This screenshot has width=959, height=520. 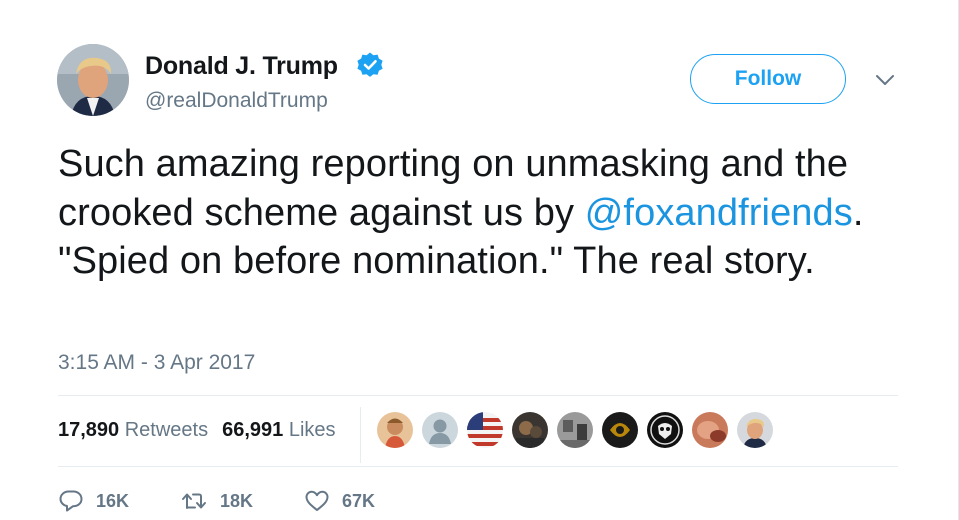 I want to click on mention-link: @foxandfriends, so click(x=719, y=213).